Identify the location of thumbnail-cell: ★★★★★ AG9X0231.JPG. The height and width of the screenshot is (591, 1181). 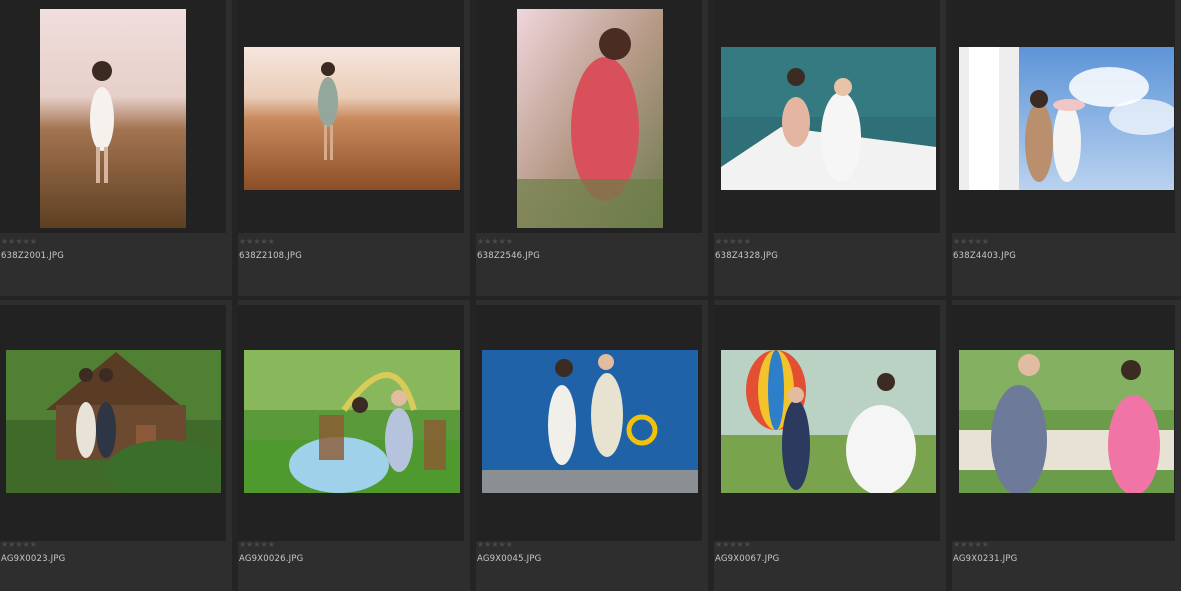
(1066, 445).